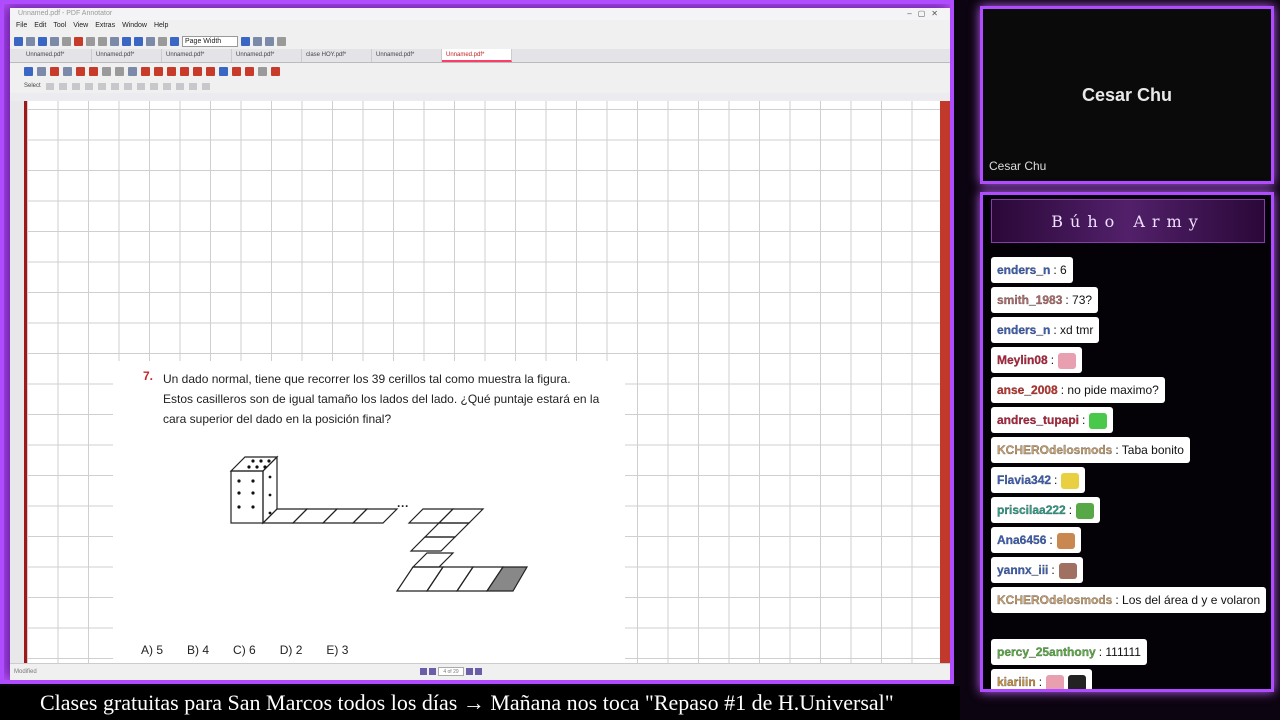  Describe the element at coordinates (223, 71) in the screenshot. I see `link-icon` at that location.